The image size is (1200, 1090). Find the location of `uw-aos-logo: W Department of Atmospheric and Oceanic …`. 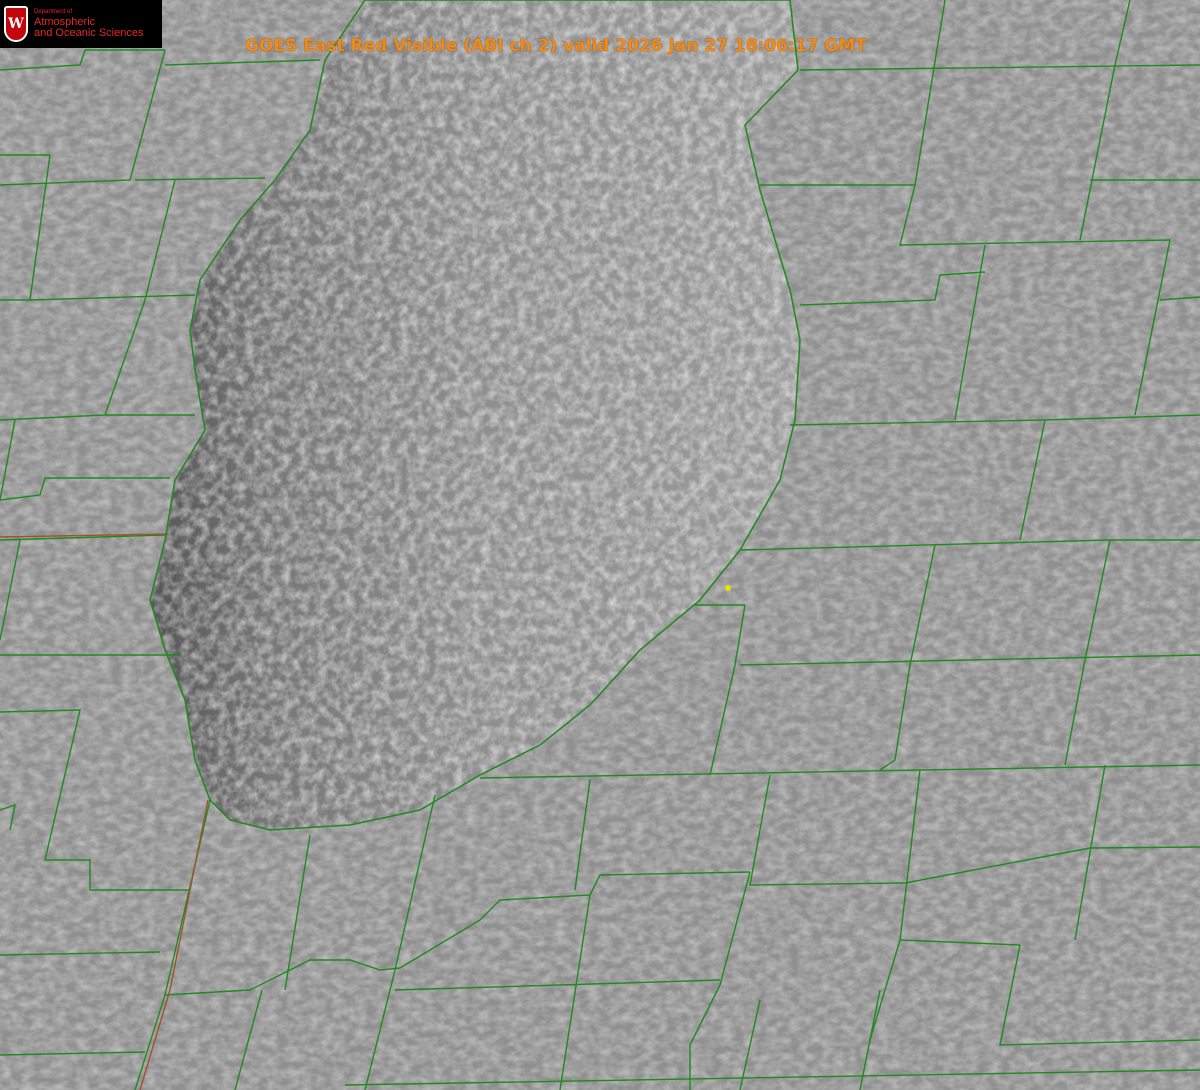

uw-aos-logo: W Department of Atmospheric and Oceanic … is located at coordinates (81, 24).